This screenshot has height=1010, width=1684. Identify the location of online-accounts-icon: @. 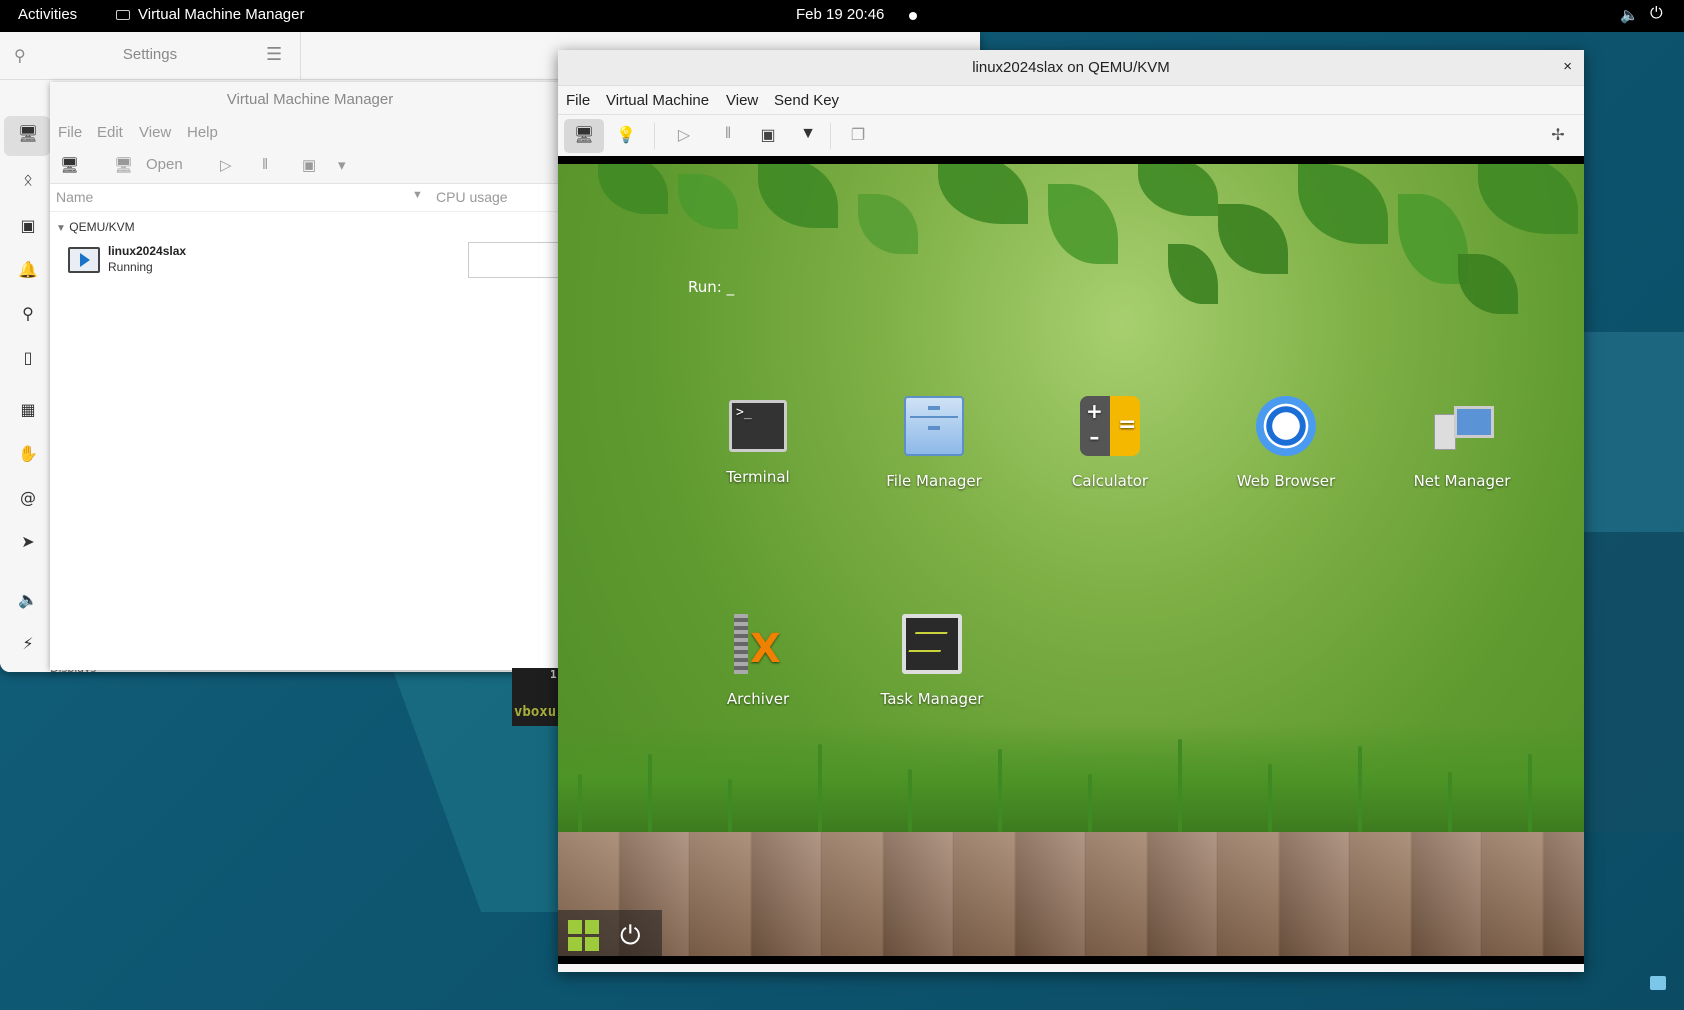
(28, 500).